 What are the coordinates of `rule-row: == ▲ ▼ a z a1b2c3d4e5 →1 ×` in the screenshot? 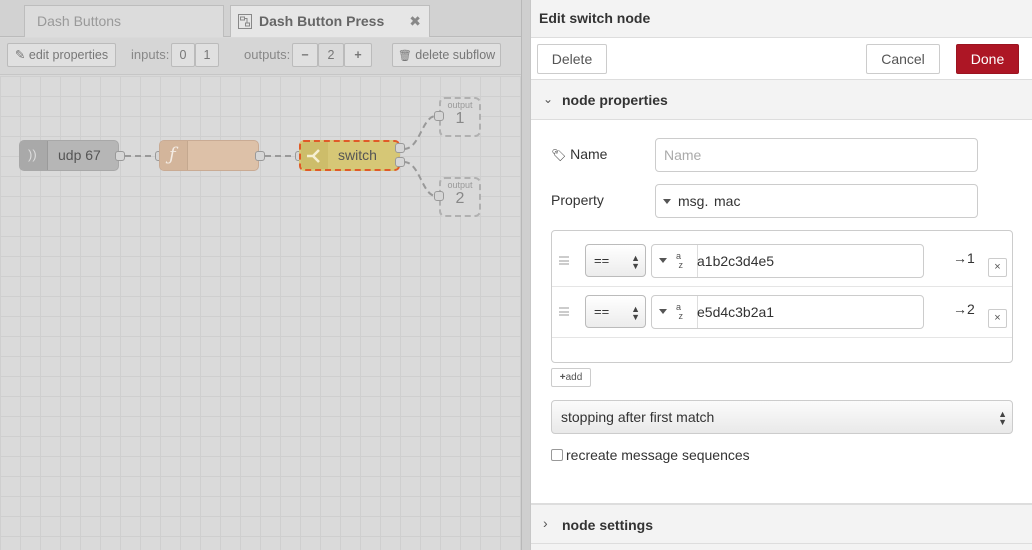 It's located at (782, 262).